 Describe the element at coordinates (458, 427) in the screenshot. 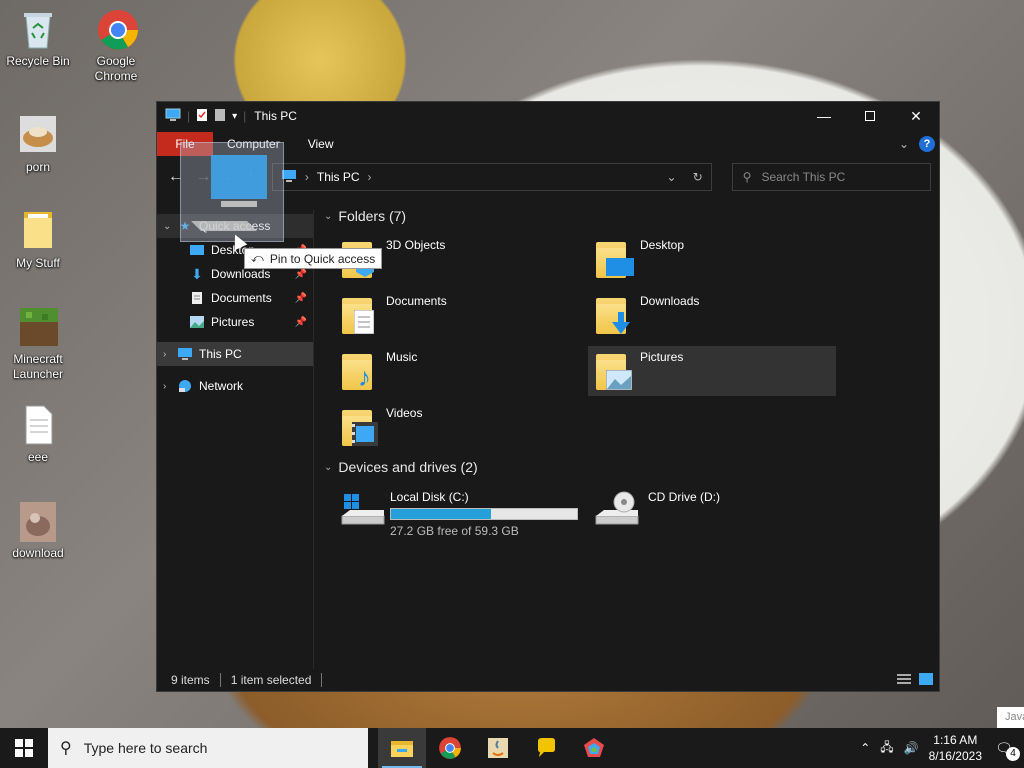

I see `folder-videos: Videos` at that location.